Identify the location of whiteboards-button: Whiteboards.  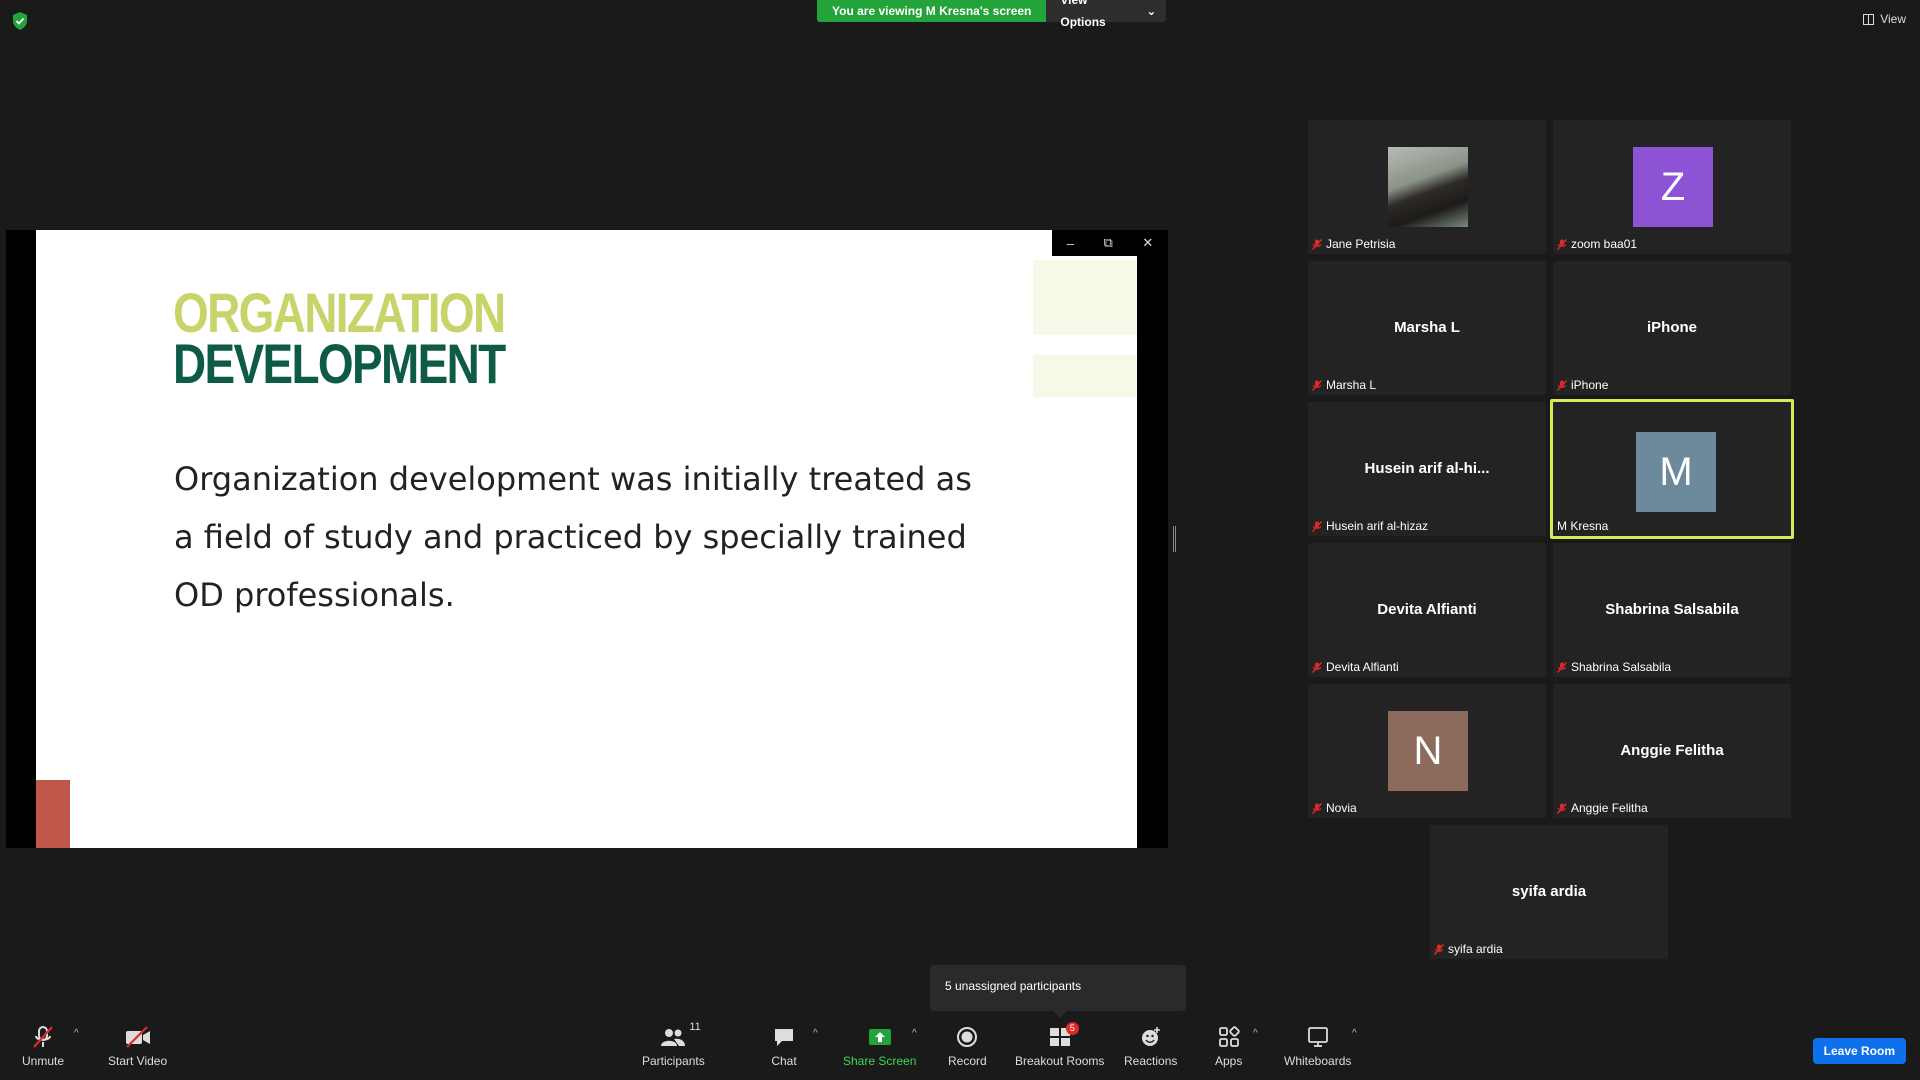
(1317, 1046).